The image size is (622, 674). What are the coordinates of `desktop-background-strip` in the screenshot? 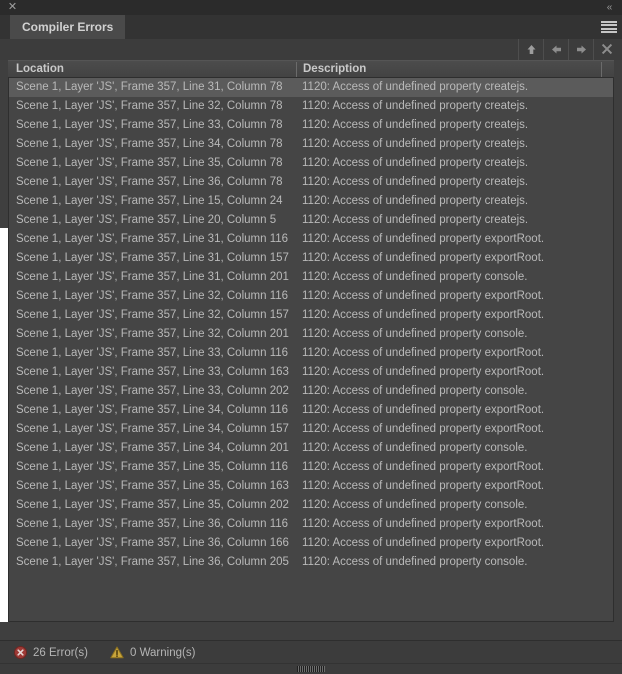 It's located at (4, 425).